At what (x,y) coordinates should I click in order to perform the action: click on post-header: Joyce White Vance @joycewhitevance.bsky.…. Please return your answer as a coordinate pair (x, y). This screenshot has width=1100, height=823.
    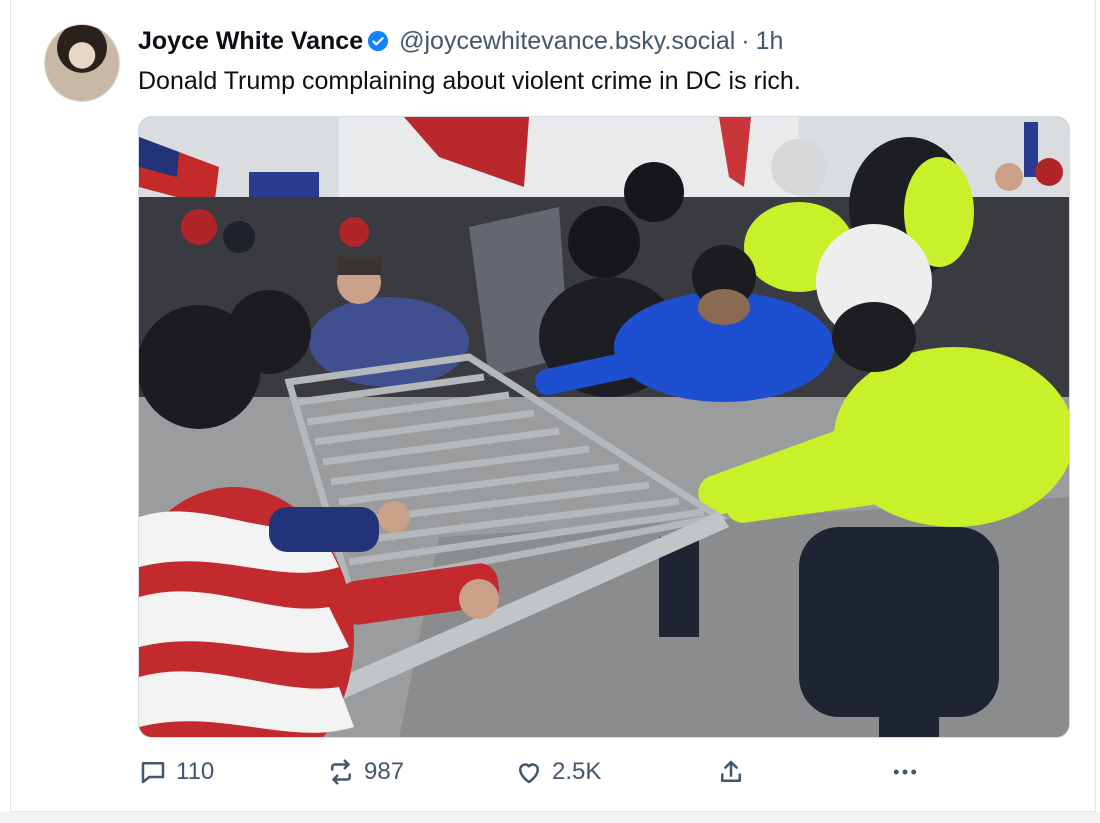
    Looking at the image, I should click on (460, 41).